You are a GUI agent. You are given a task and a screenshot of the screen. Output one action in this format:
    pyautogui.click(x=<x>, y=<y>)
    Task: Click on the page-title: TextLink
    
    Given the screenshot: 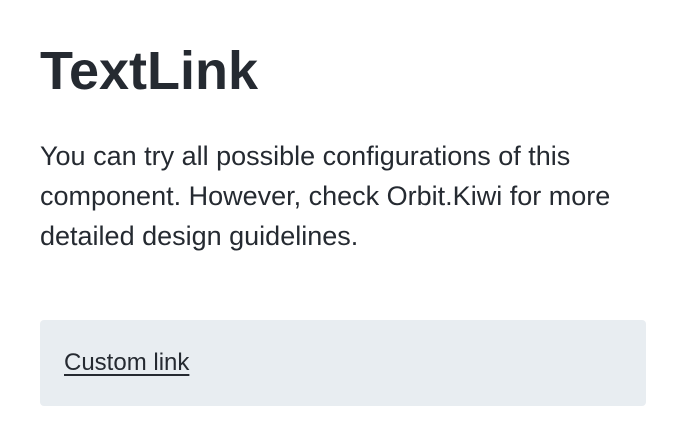 What is the action you would take?
    pyautogui.click(x=149, y=71)
    